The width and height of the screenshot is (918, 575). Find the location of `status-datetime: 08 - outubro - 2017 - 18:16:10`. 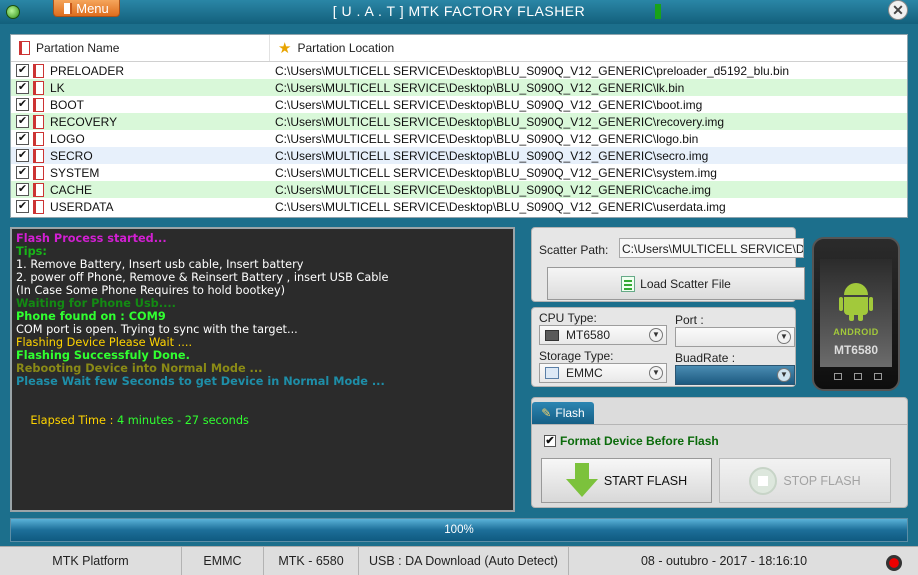

status-datetime: 08 - outubro - 2017 - 18:16:10 is located at coordinates (724, 561).